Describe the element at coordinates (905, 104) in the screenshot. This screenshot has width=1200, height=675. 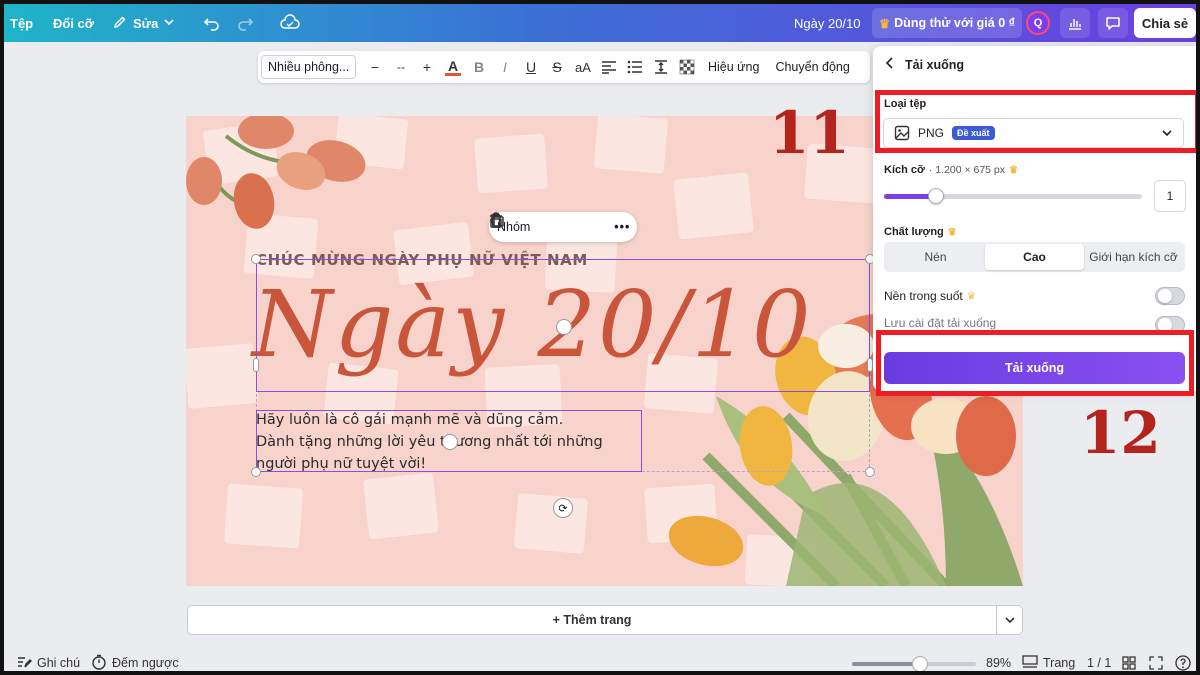
I see `file-type-label: Loại tệp` at that location.